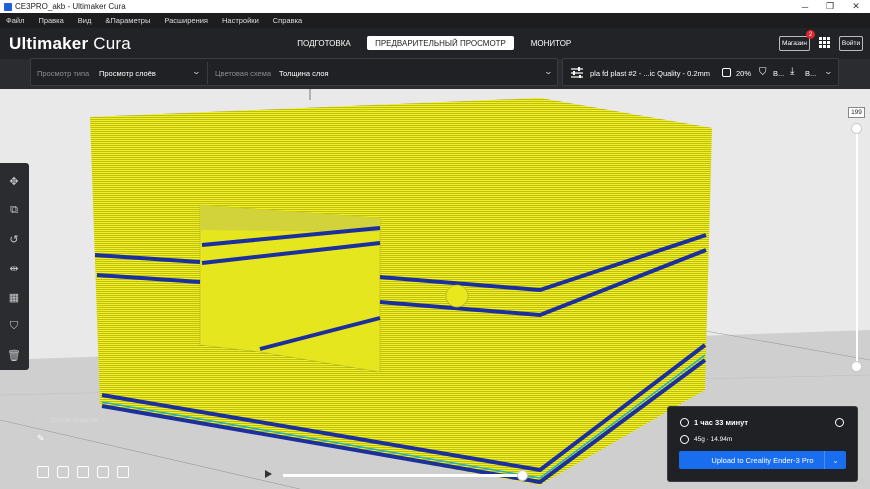 The width and height of the screenshot is (870, 489). Describe the element at coordinates (304, 73) in the screenshot. I see `color-scheme-value: Толщина слоя` at that location.